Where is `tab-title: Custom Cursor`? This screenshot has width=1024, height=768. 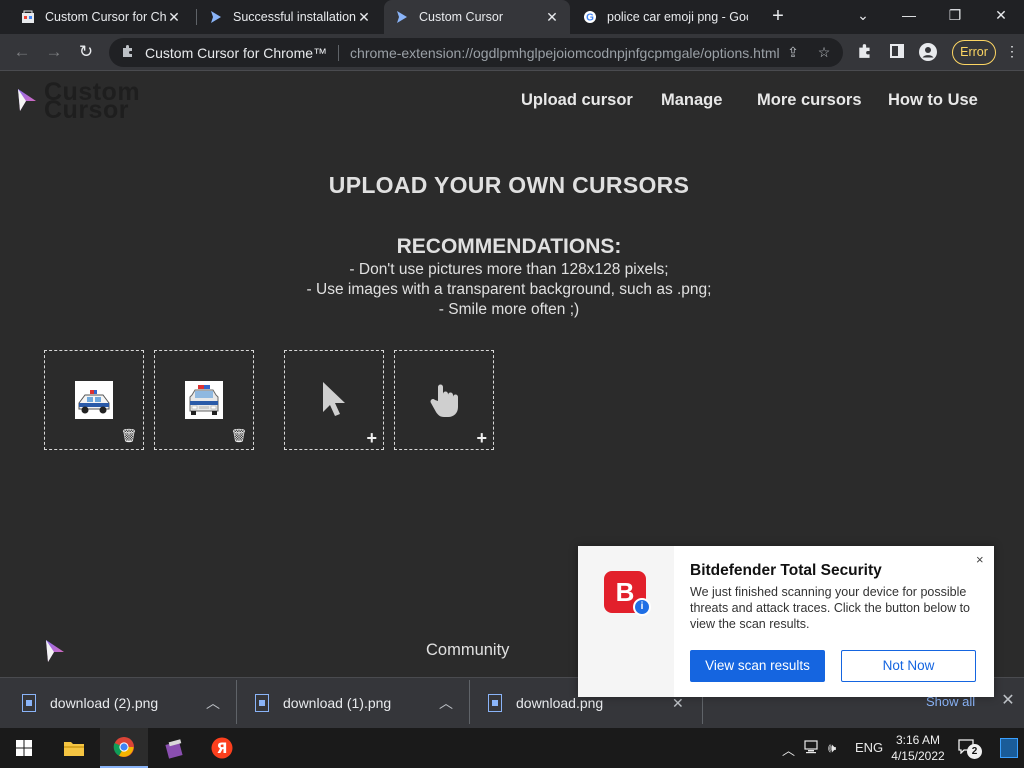 tab-title: Custom Cursor is located at coordinates (461, 17).